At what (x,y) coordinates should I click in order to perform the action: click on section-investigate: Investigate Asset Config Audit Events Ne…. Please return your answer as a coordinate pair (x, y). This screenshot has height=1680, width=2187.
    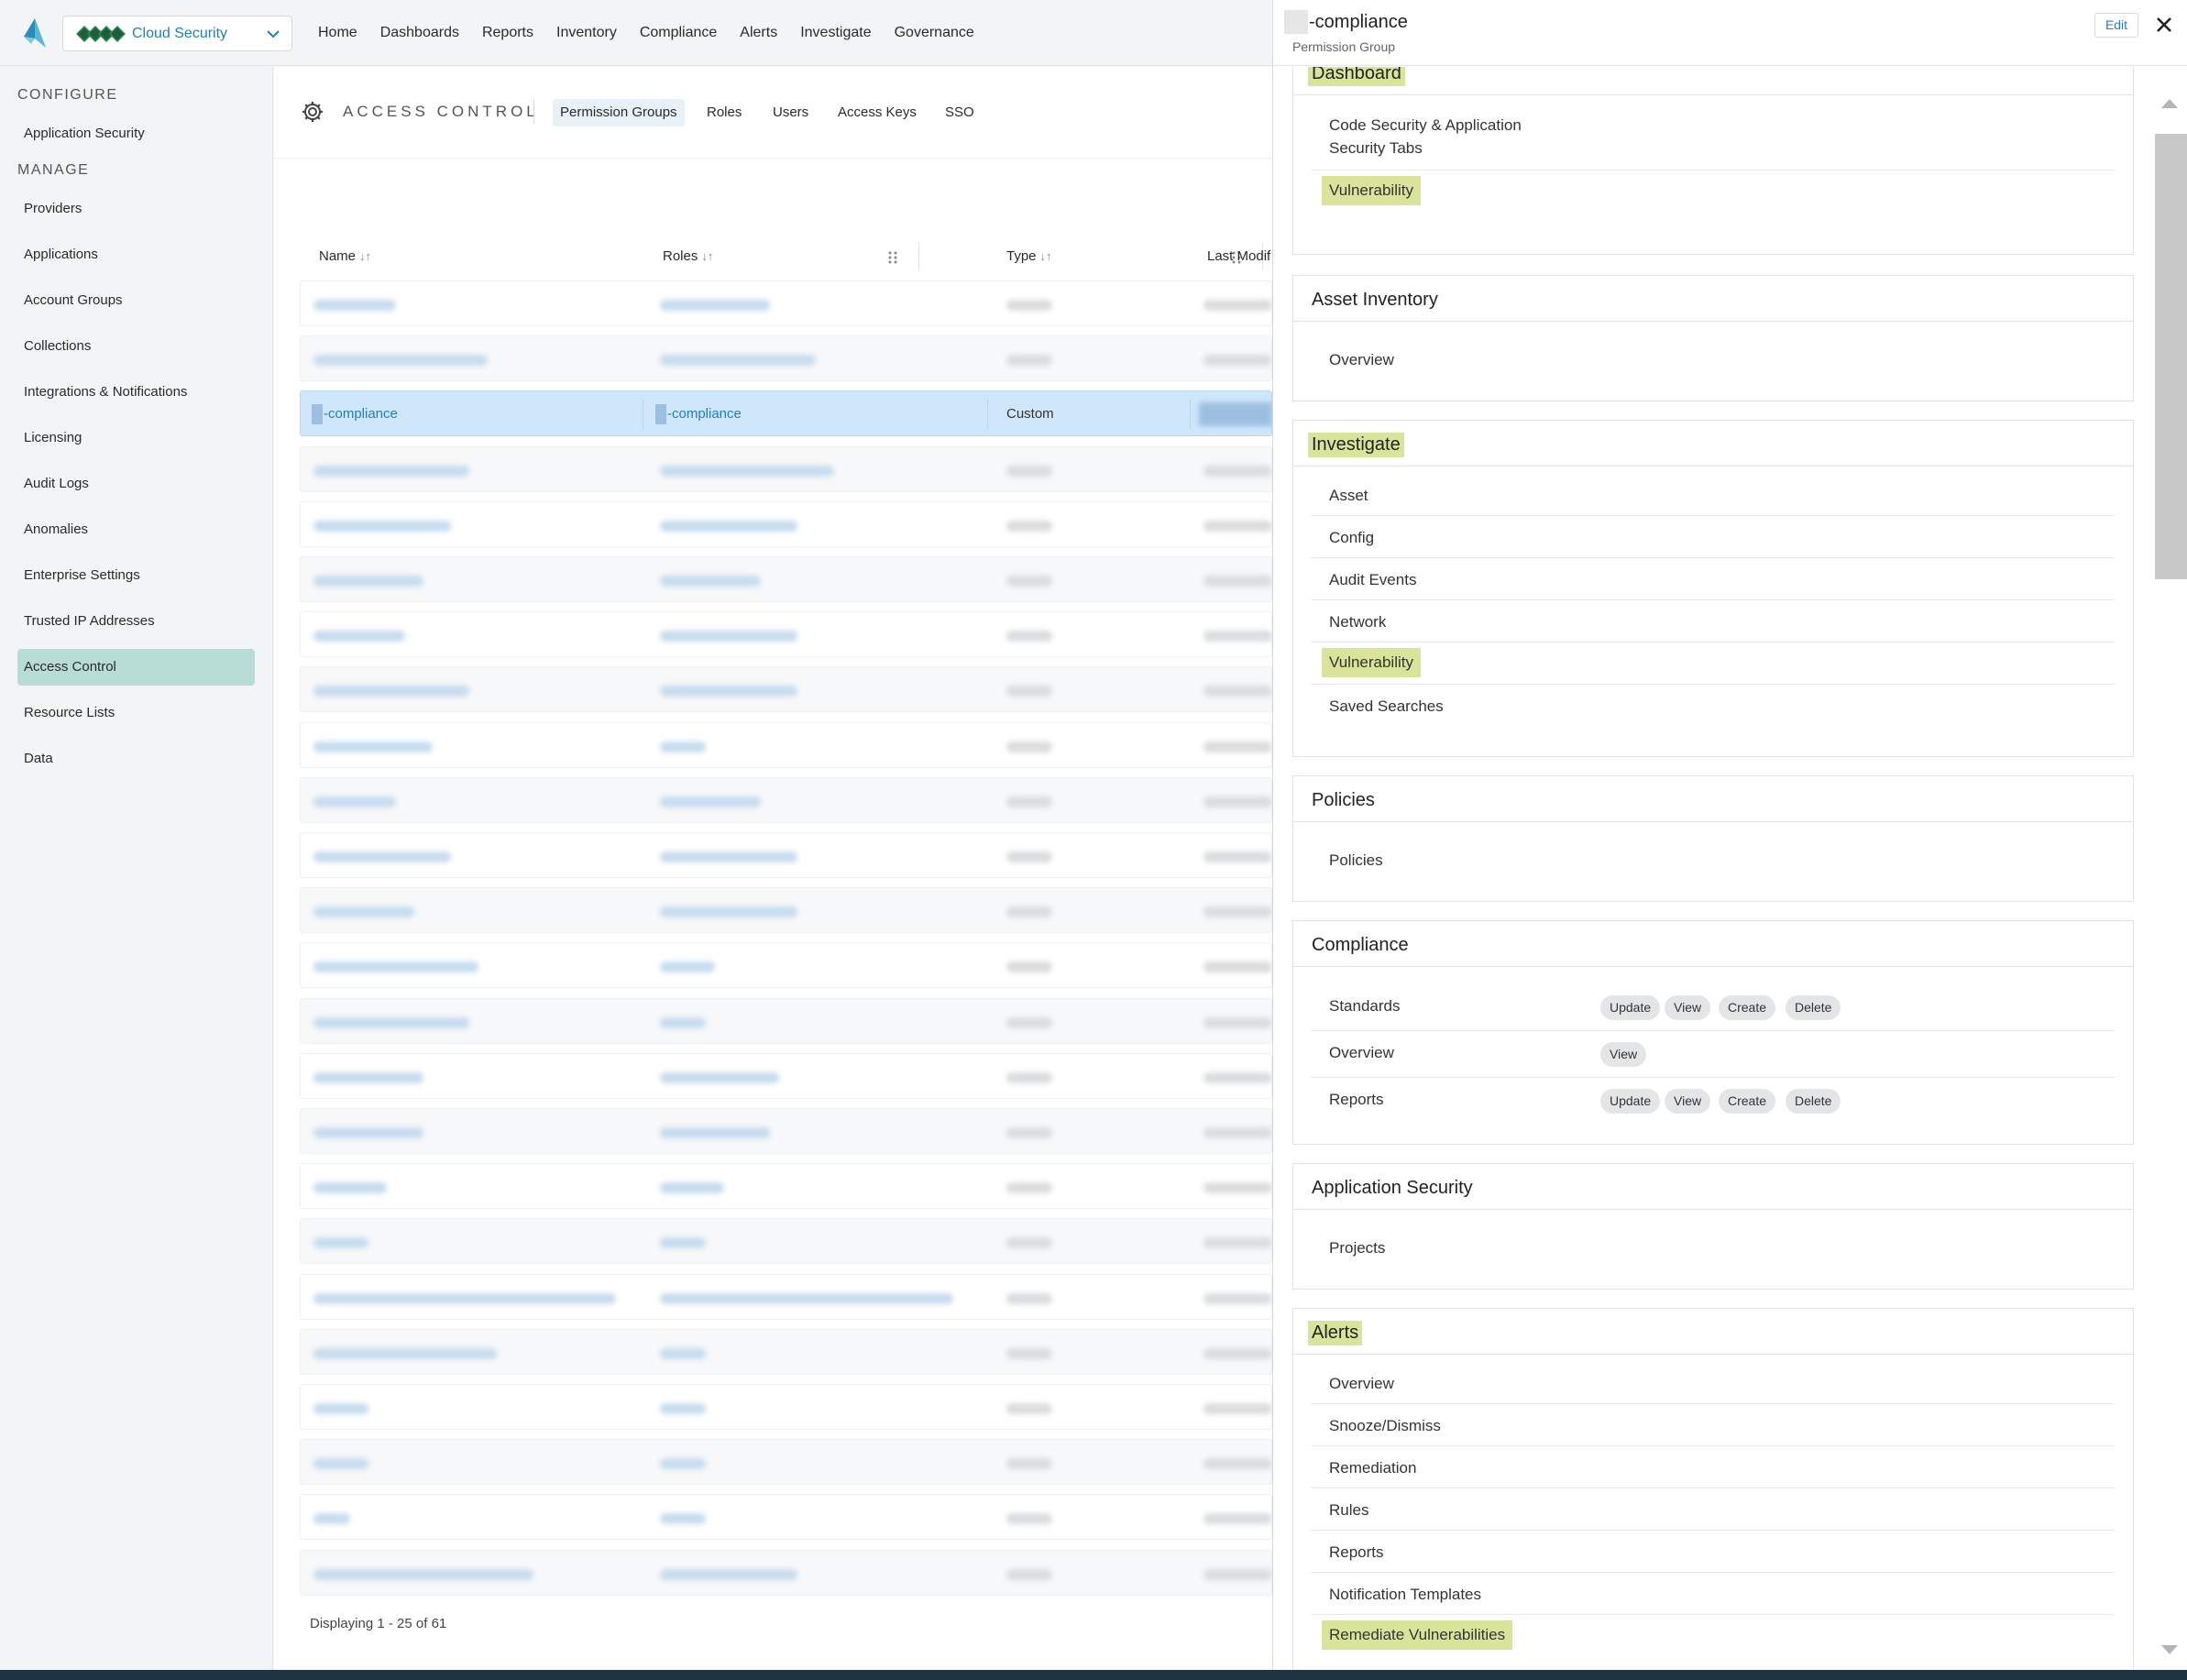
    Looking at the image, I should click on (1713, 588).